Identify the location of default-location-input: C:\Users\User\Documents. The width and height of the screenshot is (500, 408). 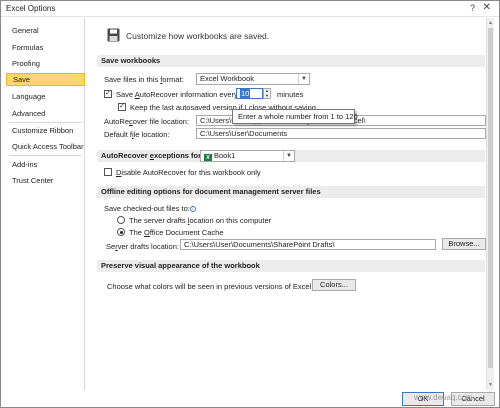
(341, 133).